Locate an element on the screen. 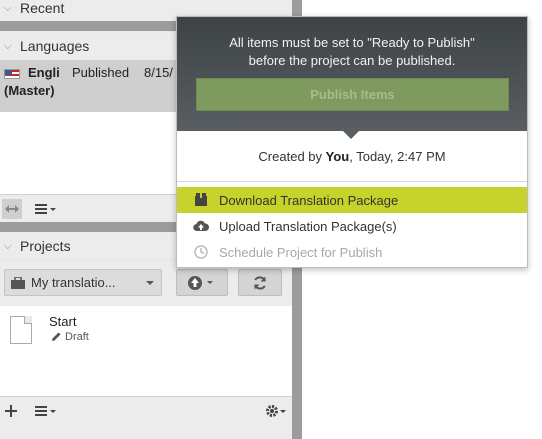 The image size is (542, 439). projects-list: Start Draft is located at coordinates (146, 351).